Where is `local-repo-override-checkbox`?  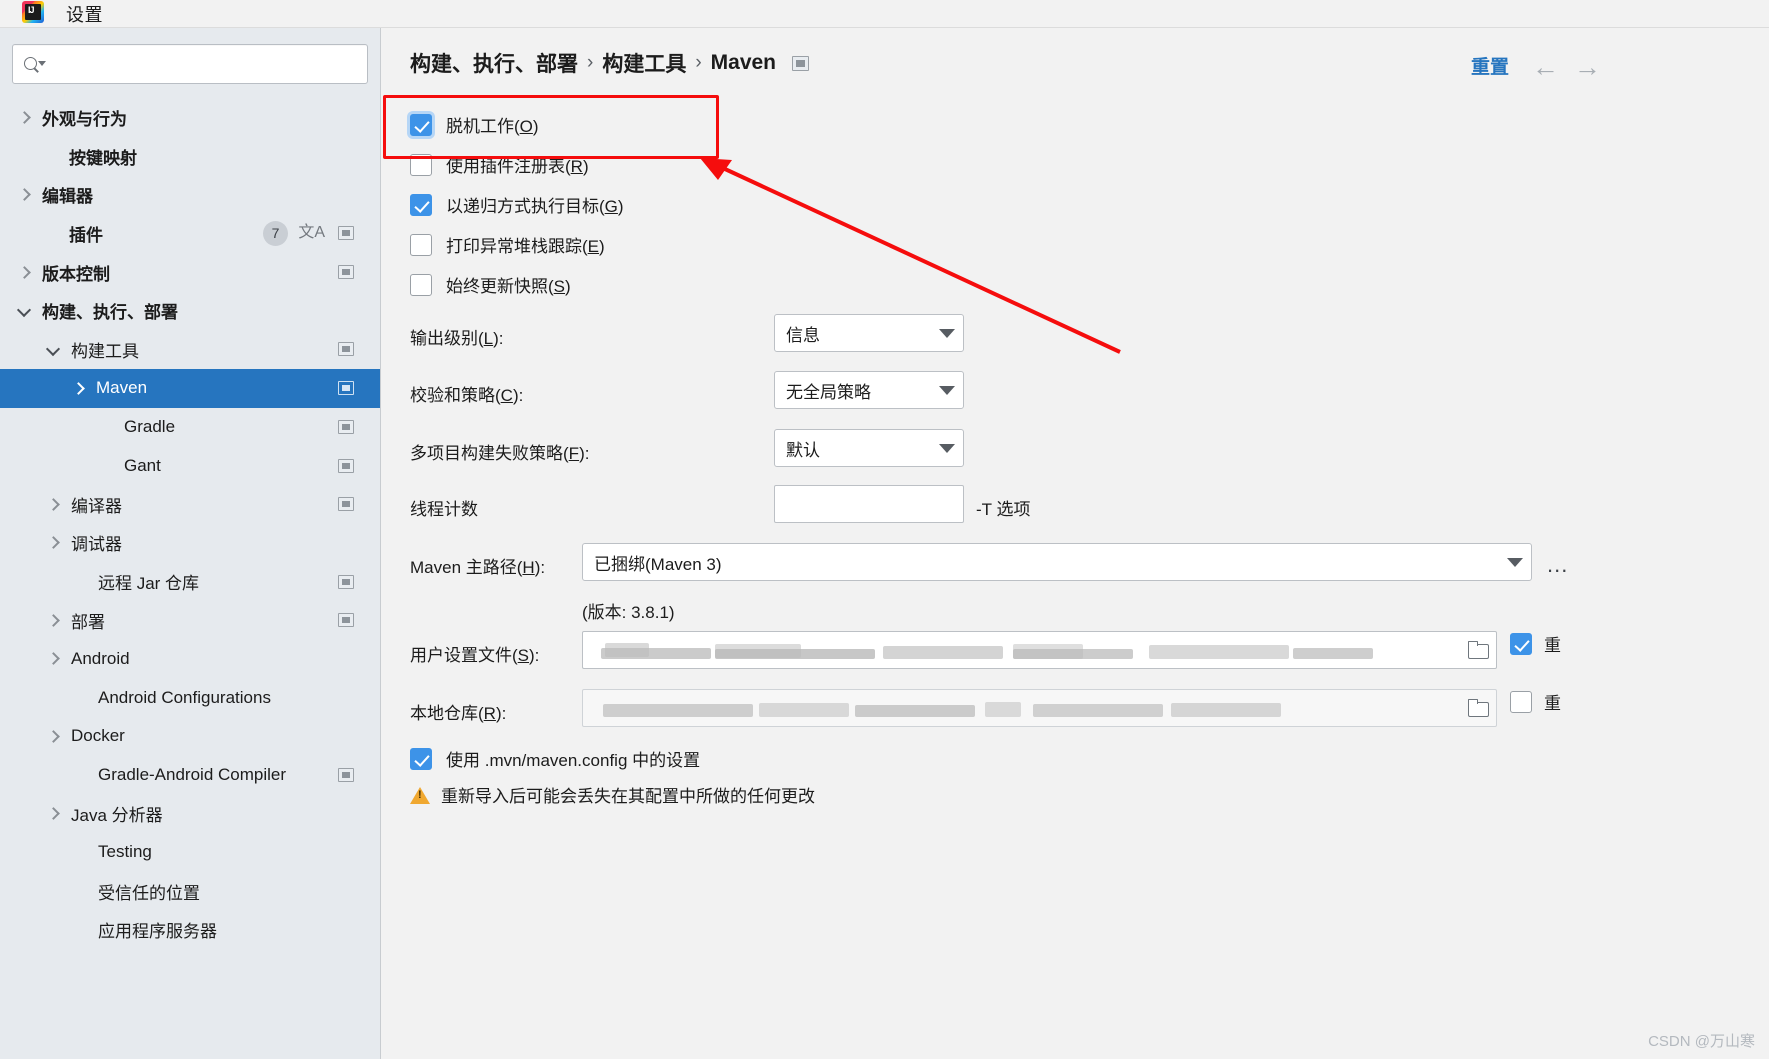 local-repo-override-checkbox is located at coordinates (1521, 701).